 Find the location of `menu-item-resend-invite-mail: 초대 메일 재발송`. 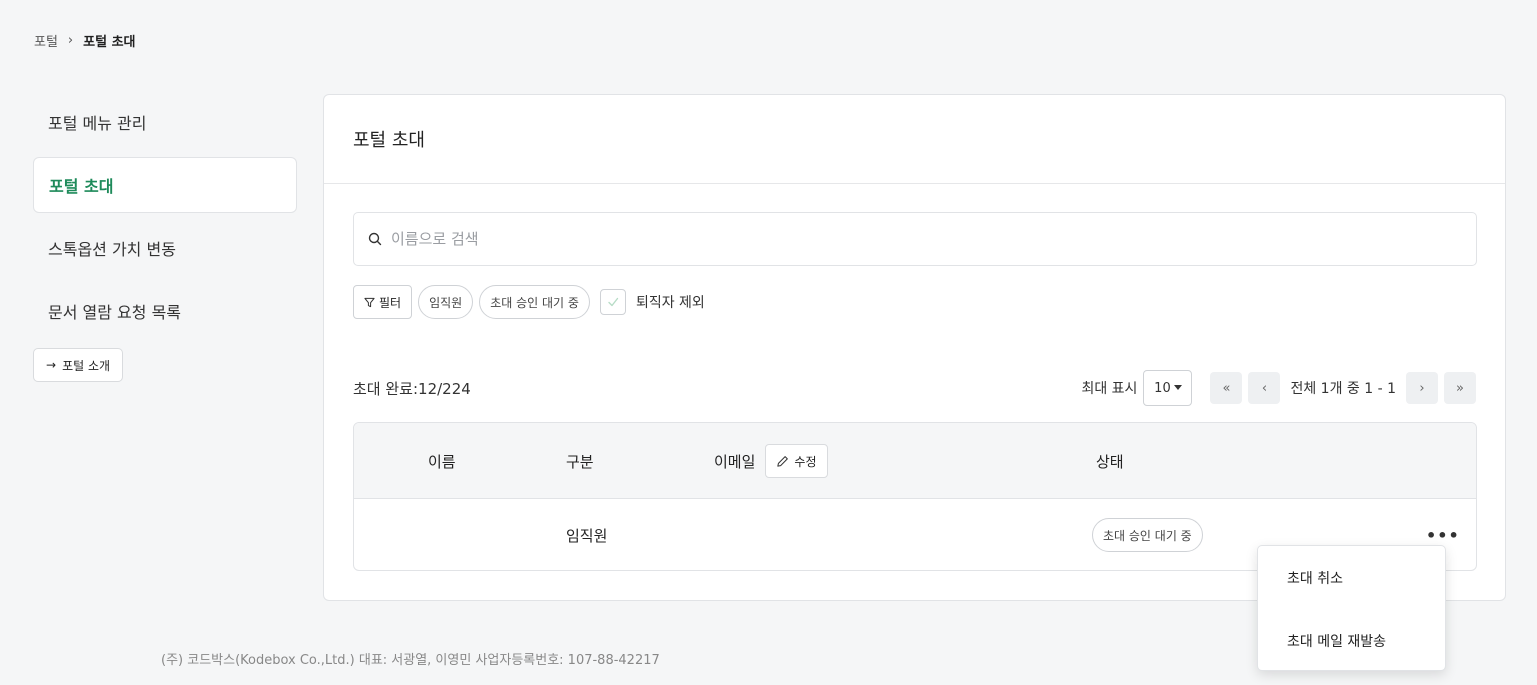

menu-item-resend-invite-mail: 초대 메일 재발송 is located at coordinates (1351, 640).